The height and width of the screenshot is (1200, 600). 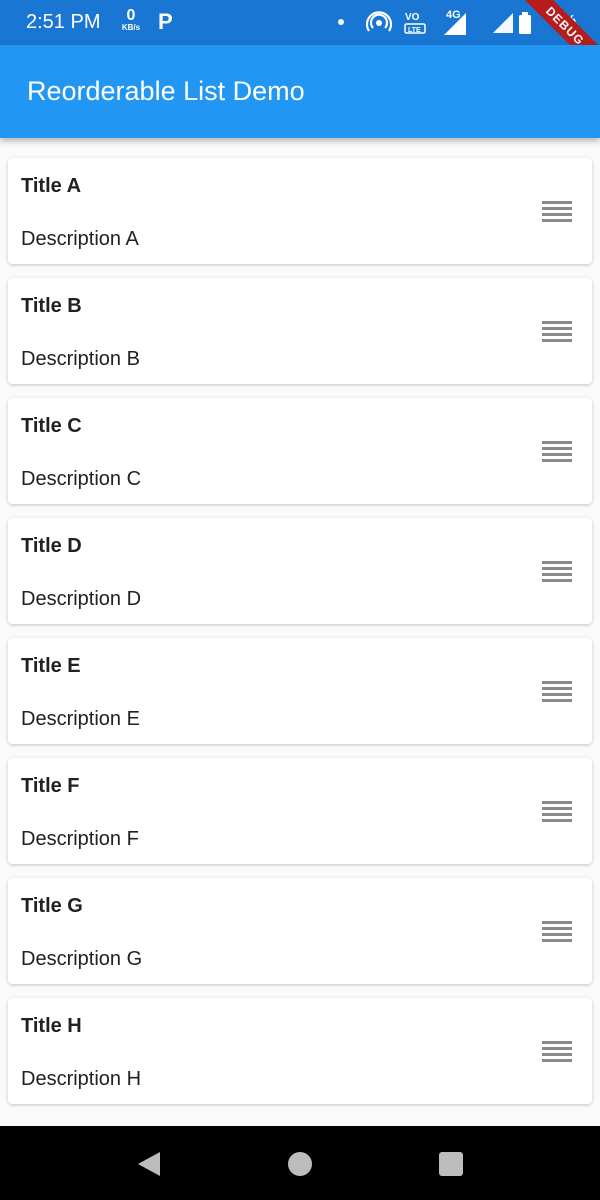 I want to click on svg-text: VO, so click(x=412, y=17).